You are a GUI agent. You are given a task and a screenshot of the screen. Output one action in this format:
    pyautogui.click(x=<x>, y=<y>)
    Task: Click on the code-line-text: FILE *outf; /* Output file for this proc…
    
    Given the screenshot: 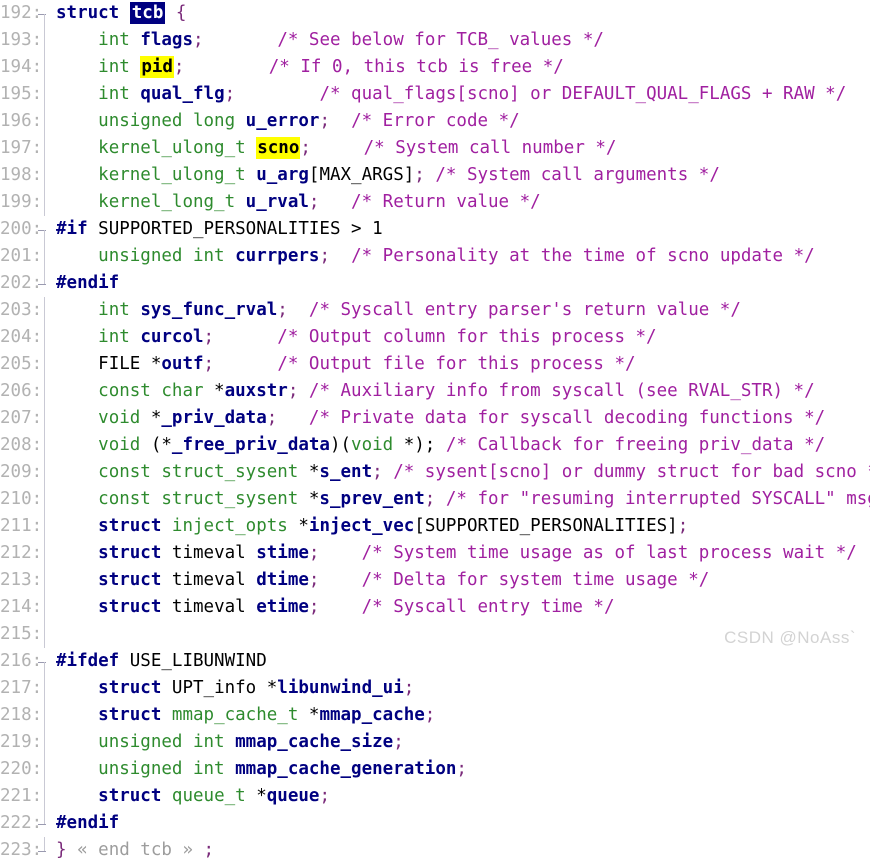 What is the action you would take?
    pyautogui.click(x=461, y=364)
    